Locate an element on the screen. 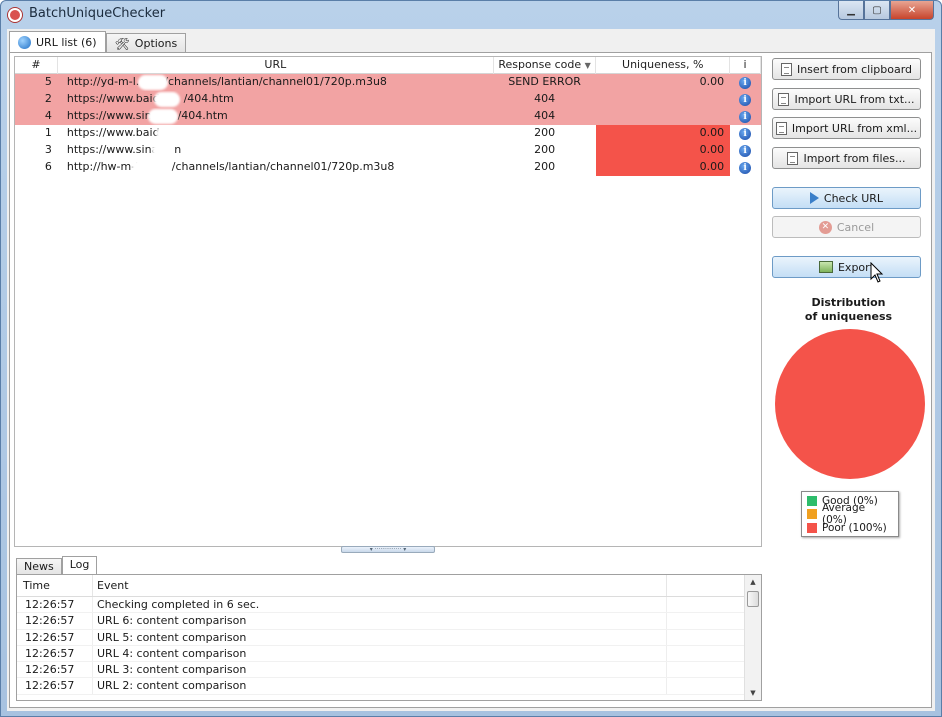 The image size is (942, 717). url-start: http://hw-m-l. is located at coordinates (104, 166).